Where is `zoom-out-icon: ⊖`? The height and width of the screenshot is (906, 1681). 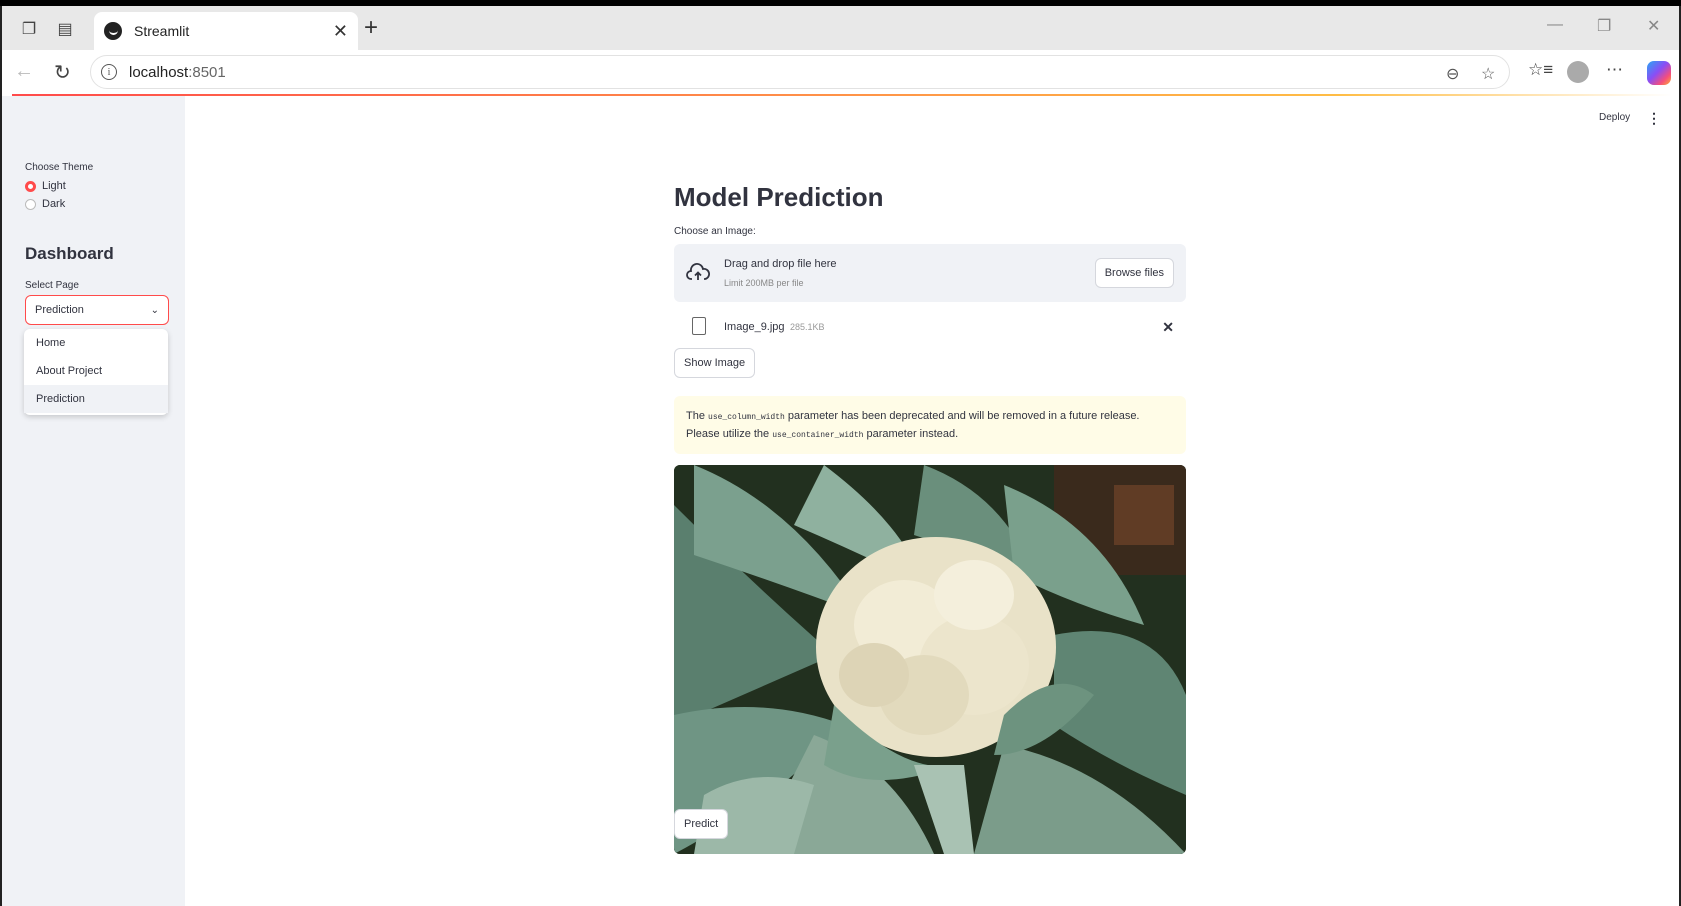
zoom-out-icon: ⊖ is located at coordinates (1452, 74).